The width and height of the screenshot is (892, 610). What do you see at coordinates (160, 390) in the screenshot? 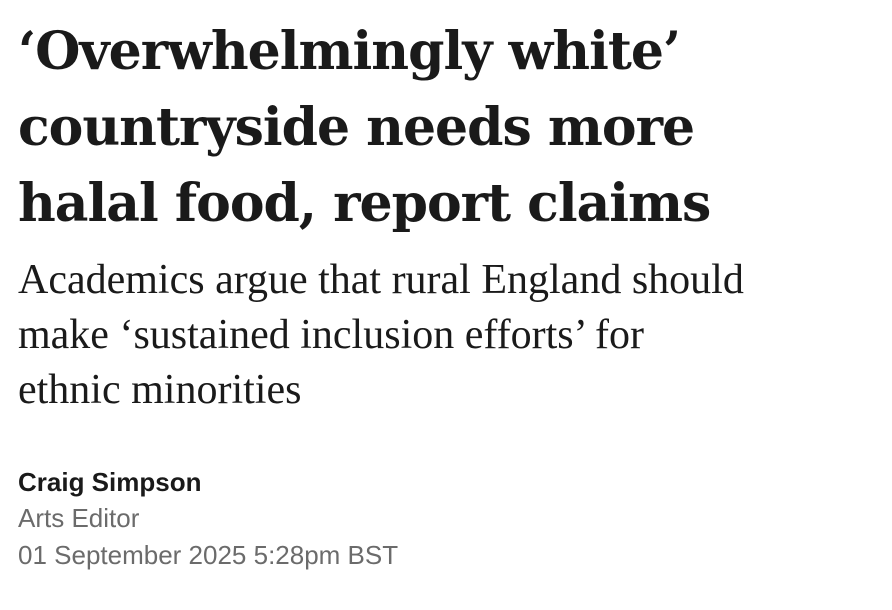
I see `standfirst-line: ethnic minorities` at bounding box center [160, 390].